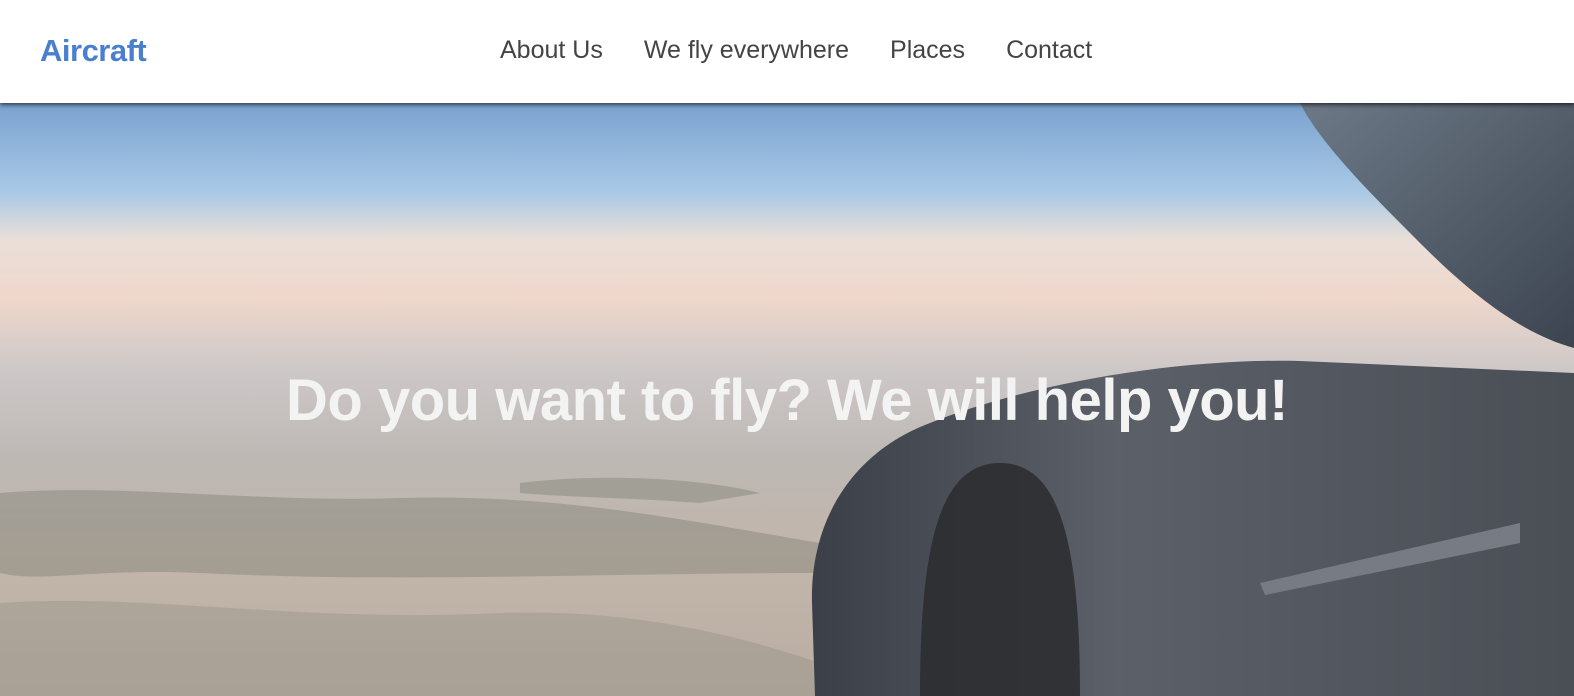 The image size is (1574, 696). What do you see at coordinates (1049, 50) in the screenshot?
I see `nav-contact: Contact` at bounding box center [1049, 50].